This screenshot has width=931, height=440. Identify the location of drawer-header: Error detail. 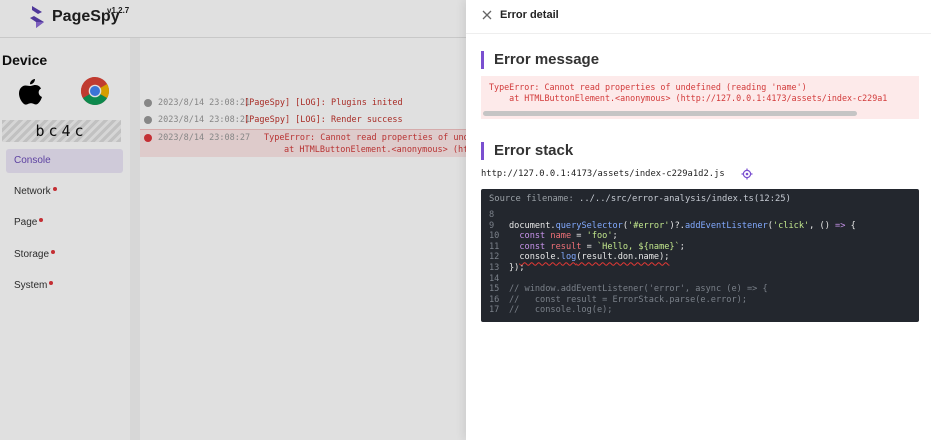
(698, 17).